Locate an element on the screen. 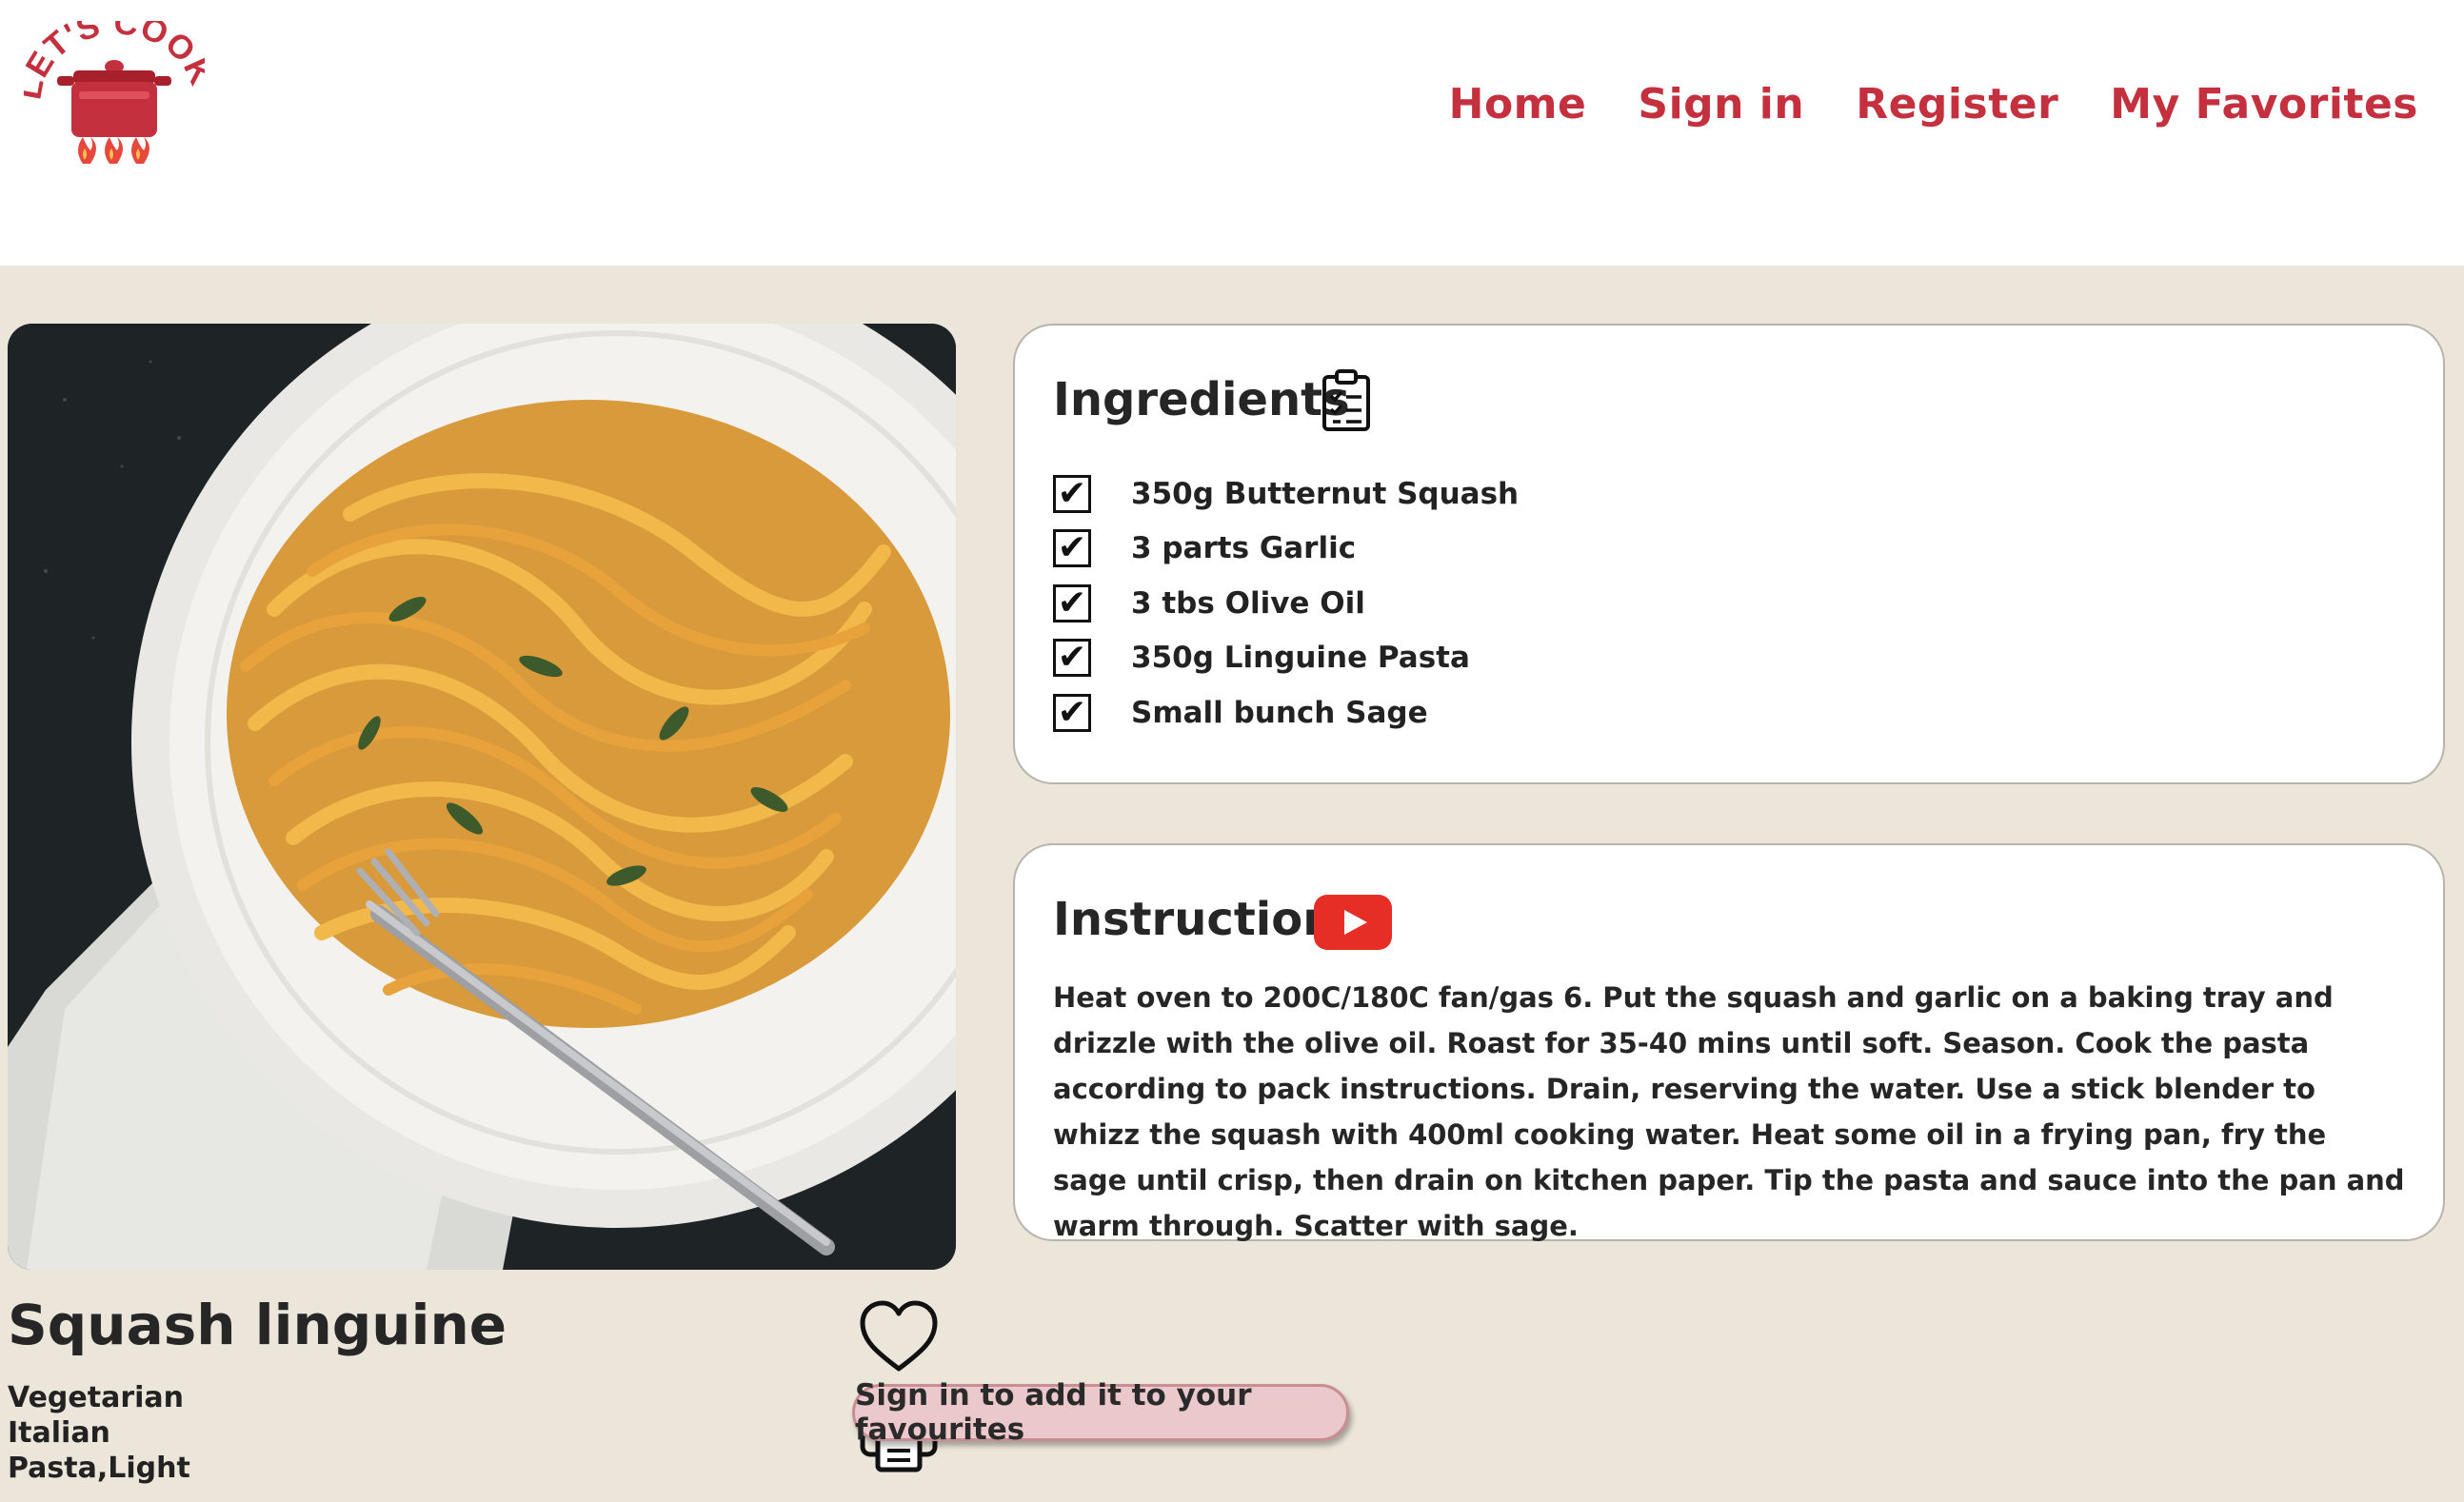 This screenshot has width=2464, height=1502. ingredient-item: ✔ 350g Linguine Pasta is located at coordinates (1286, 658).